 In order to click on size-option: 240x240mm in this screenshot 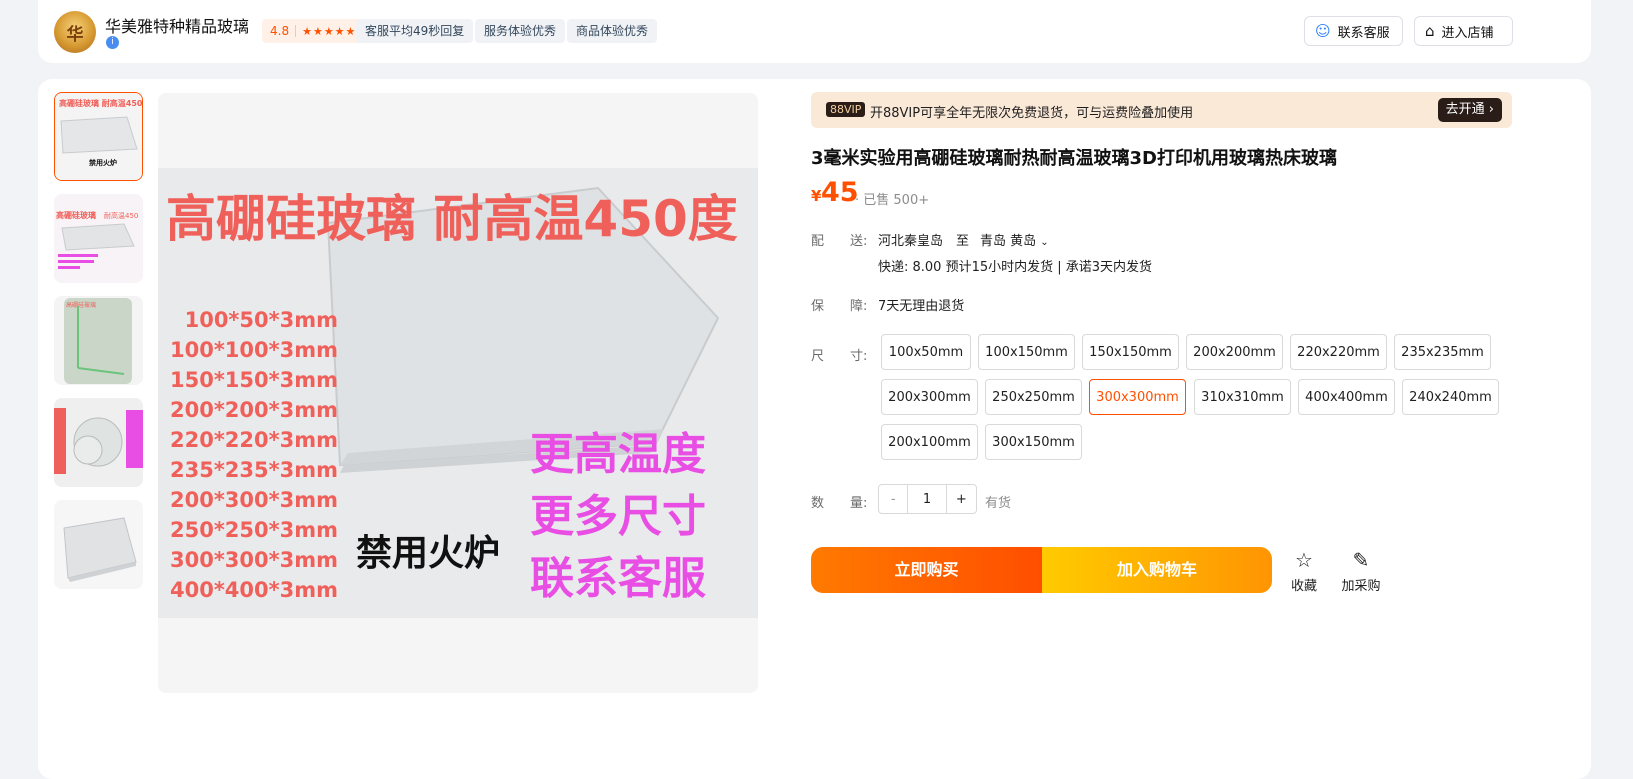, I will do `click(1450, 397)`.